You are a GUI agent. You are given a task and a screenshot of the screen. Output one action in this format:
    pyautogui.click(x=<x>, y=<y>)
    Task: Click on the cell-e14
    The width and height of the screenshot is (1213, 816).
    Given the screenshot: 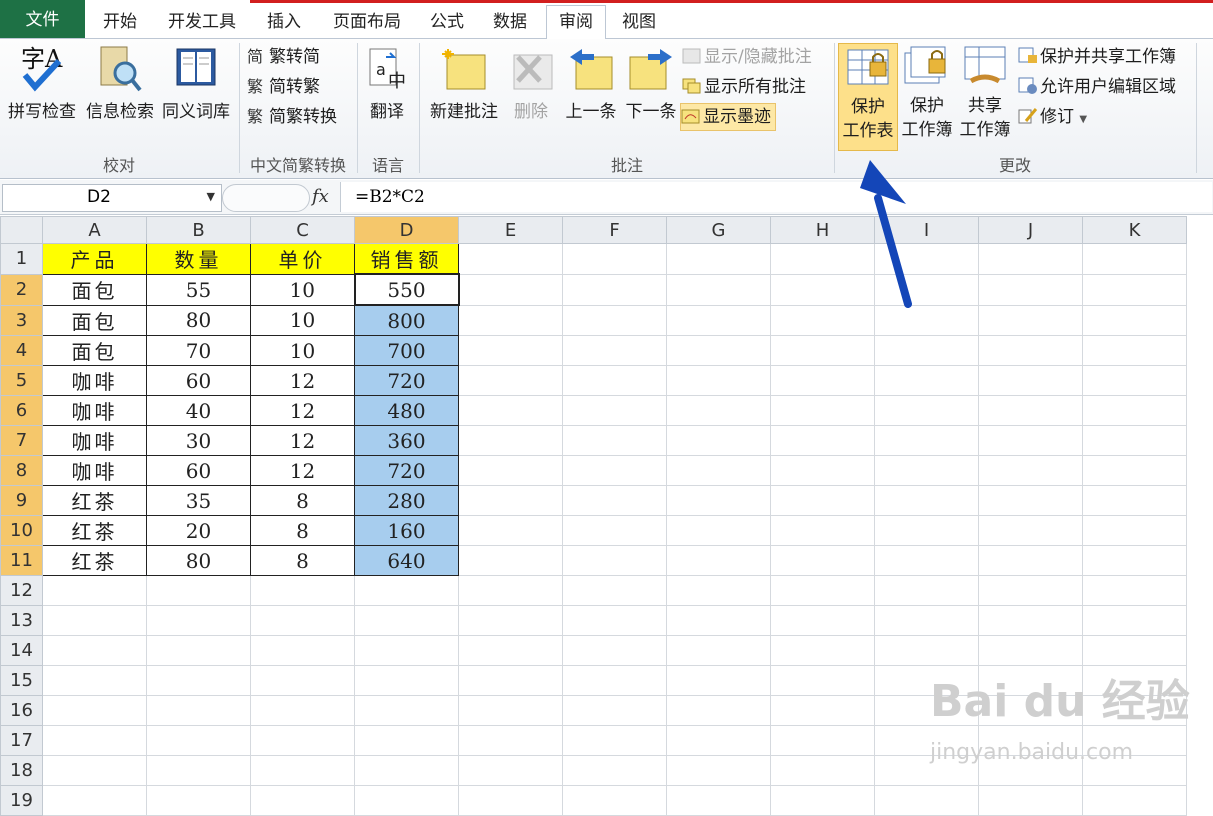 What is the action you would take?
    pyautogui.click(x=510, y=650)
    